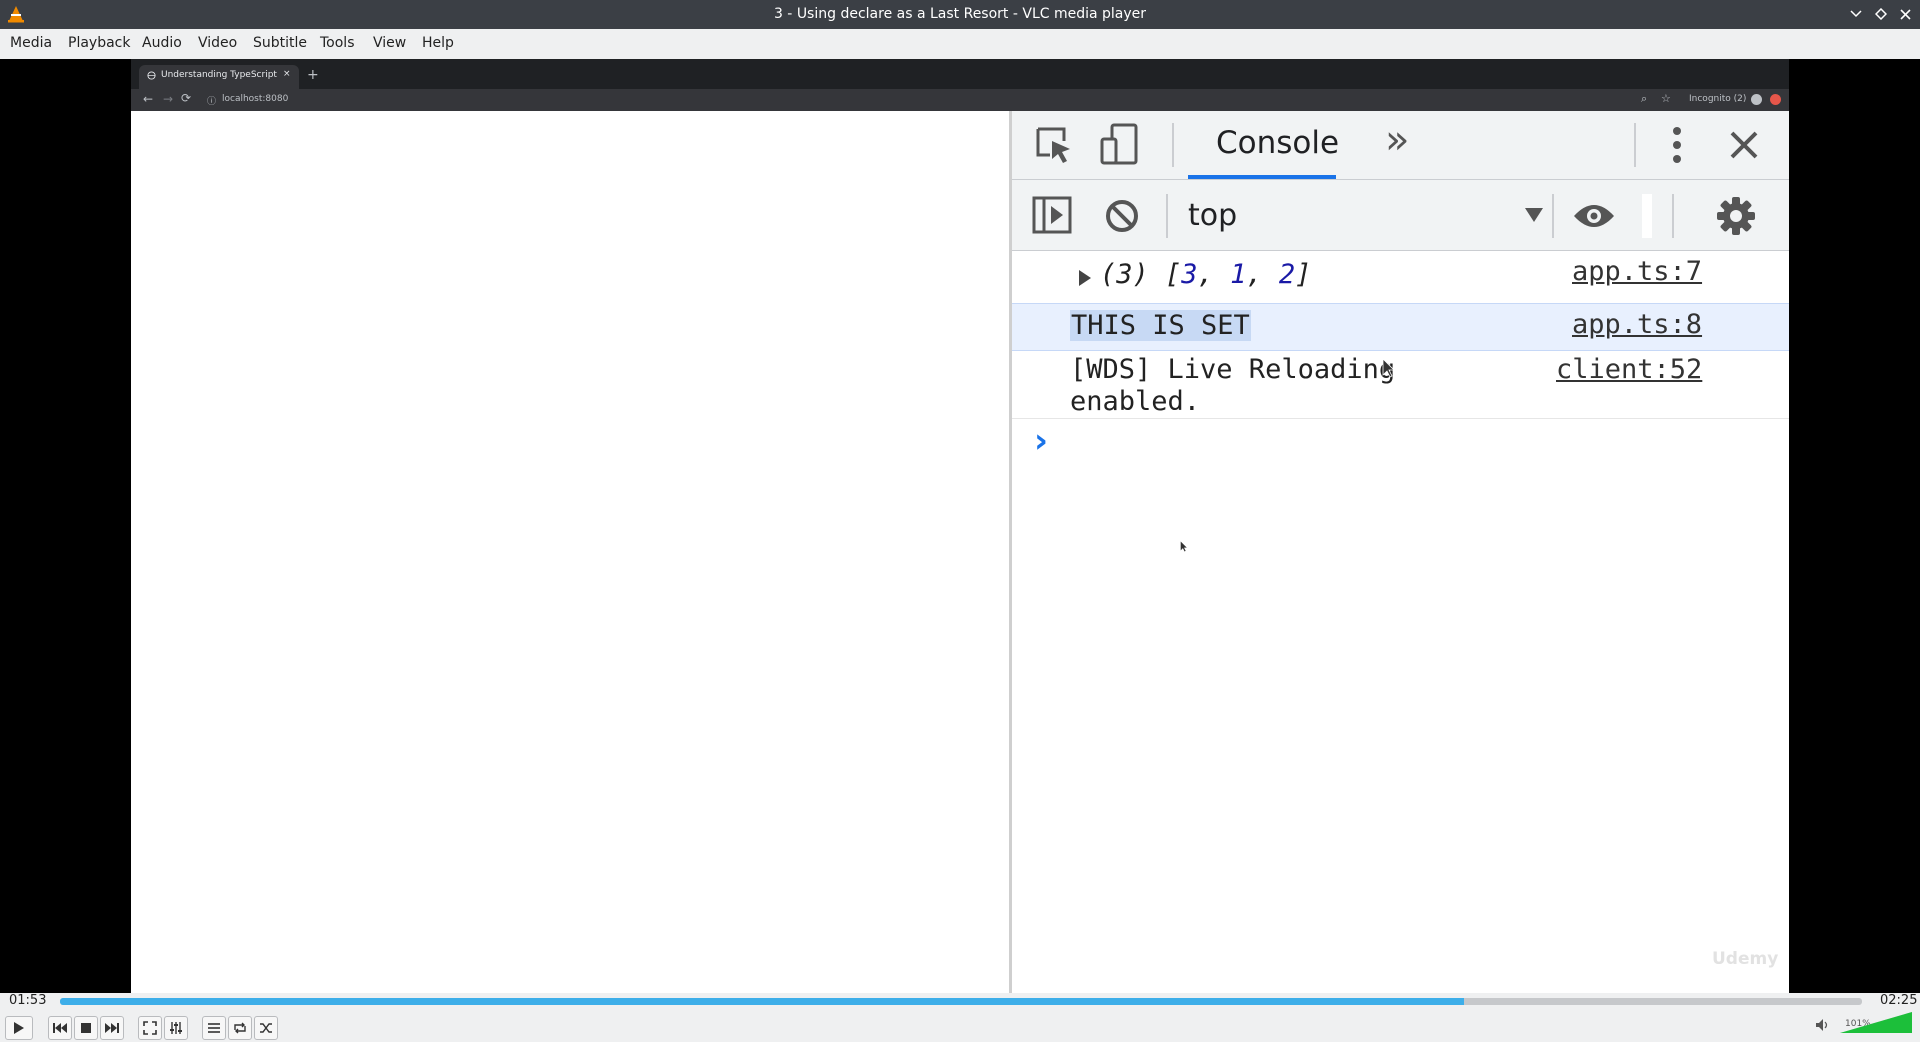  I want to click on menu-video: Video, so click(217, 43).